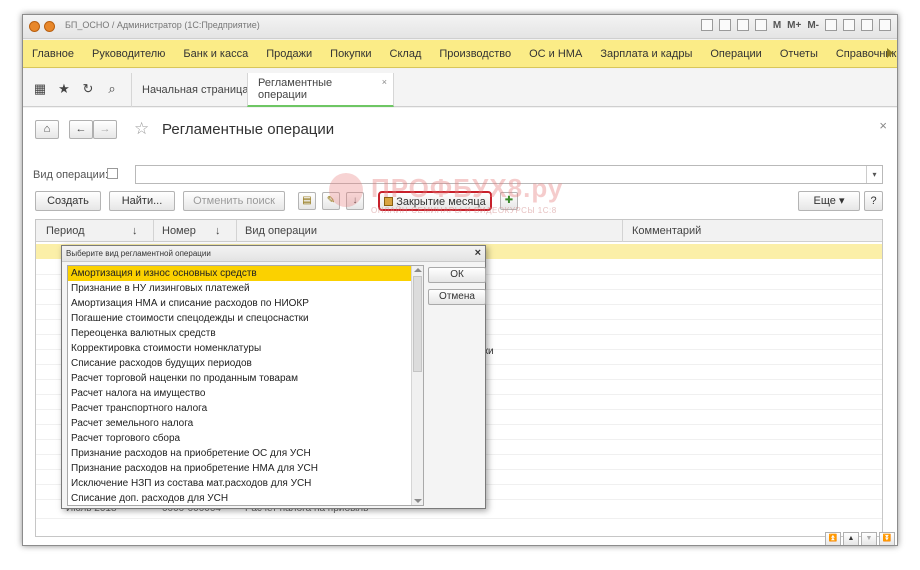 The image size is (920, 570). Describe the element at coordinates (234, 201) in the screenshot. I see `cancel-search-button: Отменить поиск` at that location.